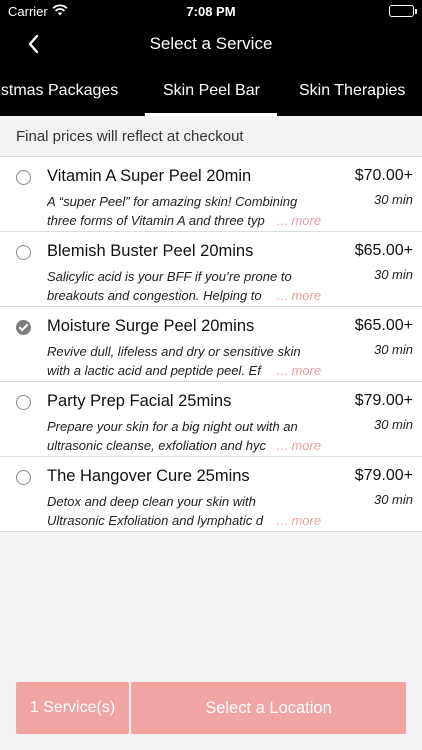  What do you see at coordinates (268, 708) in the screenshot?
I see `select-location-button: Select a Location` at bounding box center [268, 708].